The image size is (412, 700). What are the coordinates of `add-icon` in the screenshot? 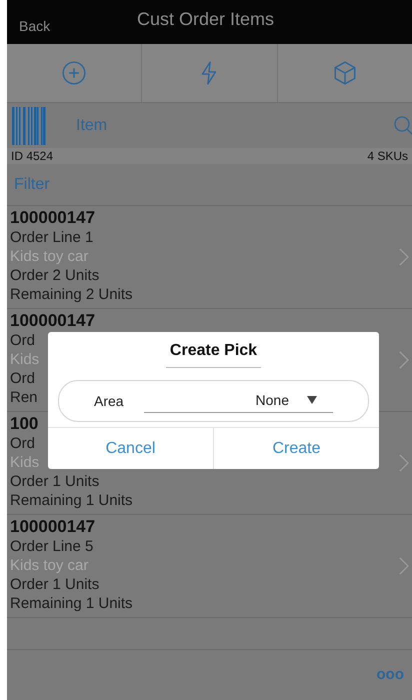 It's located at (74, 73).